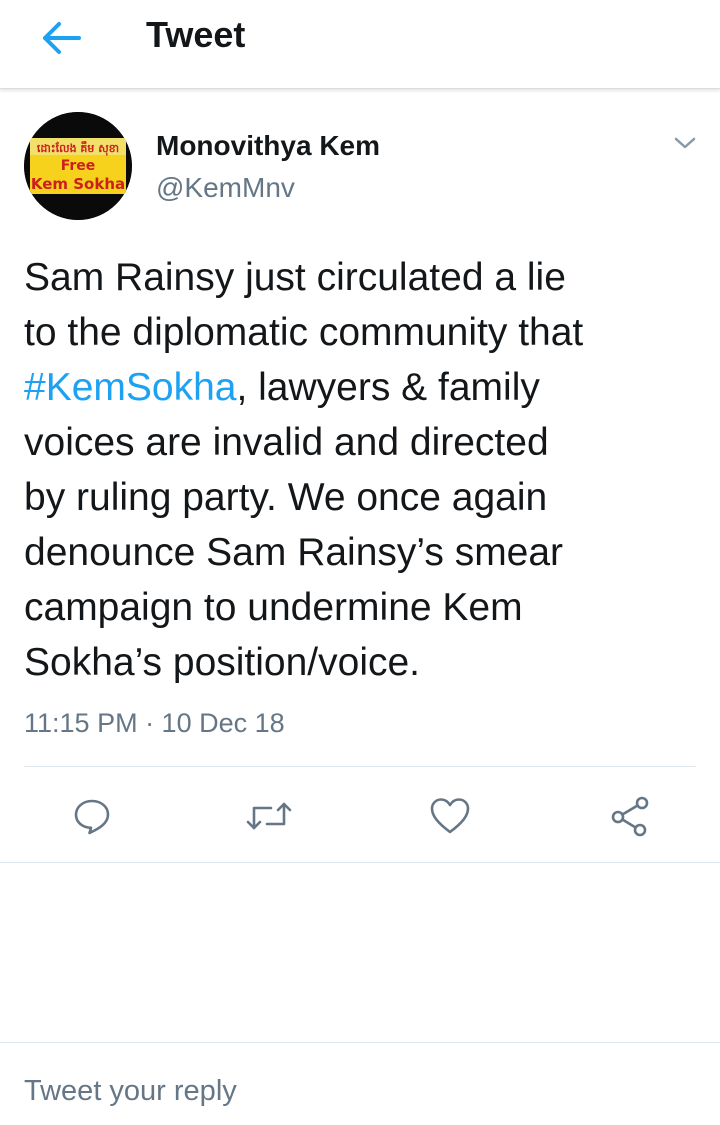 This screenshot has width=720, height=1125. Describe the element at coordinates (360, 44) in the screenshot. I see `top-app-bar: Tweet` at that location.